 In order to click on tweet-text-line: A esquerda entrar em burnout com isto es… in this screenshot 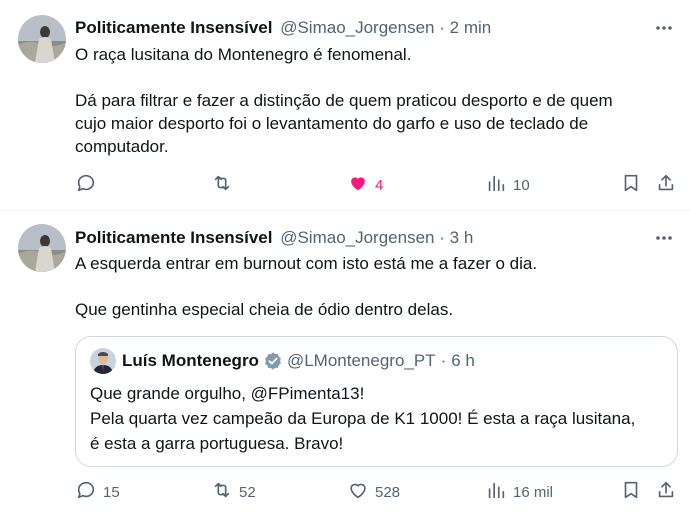, I will do `click(306, 263)`.